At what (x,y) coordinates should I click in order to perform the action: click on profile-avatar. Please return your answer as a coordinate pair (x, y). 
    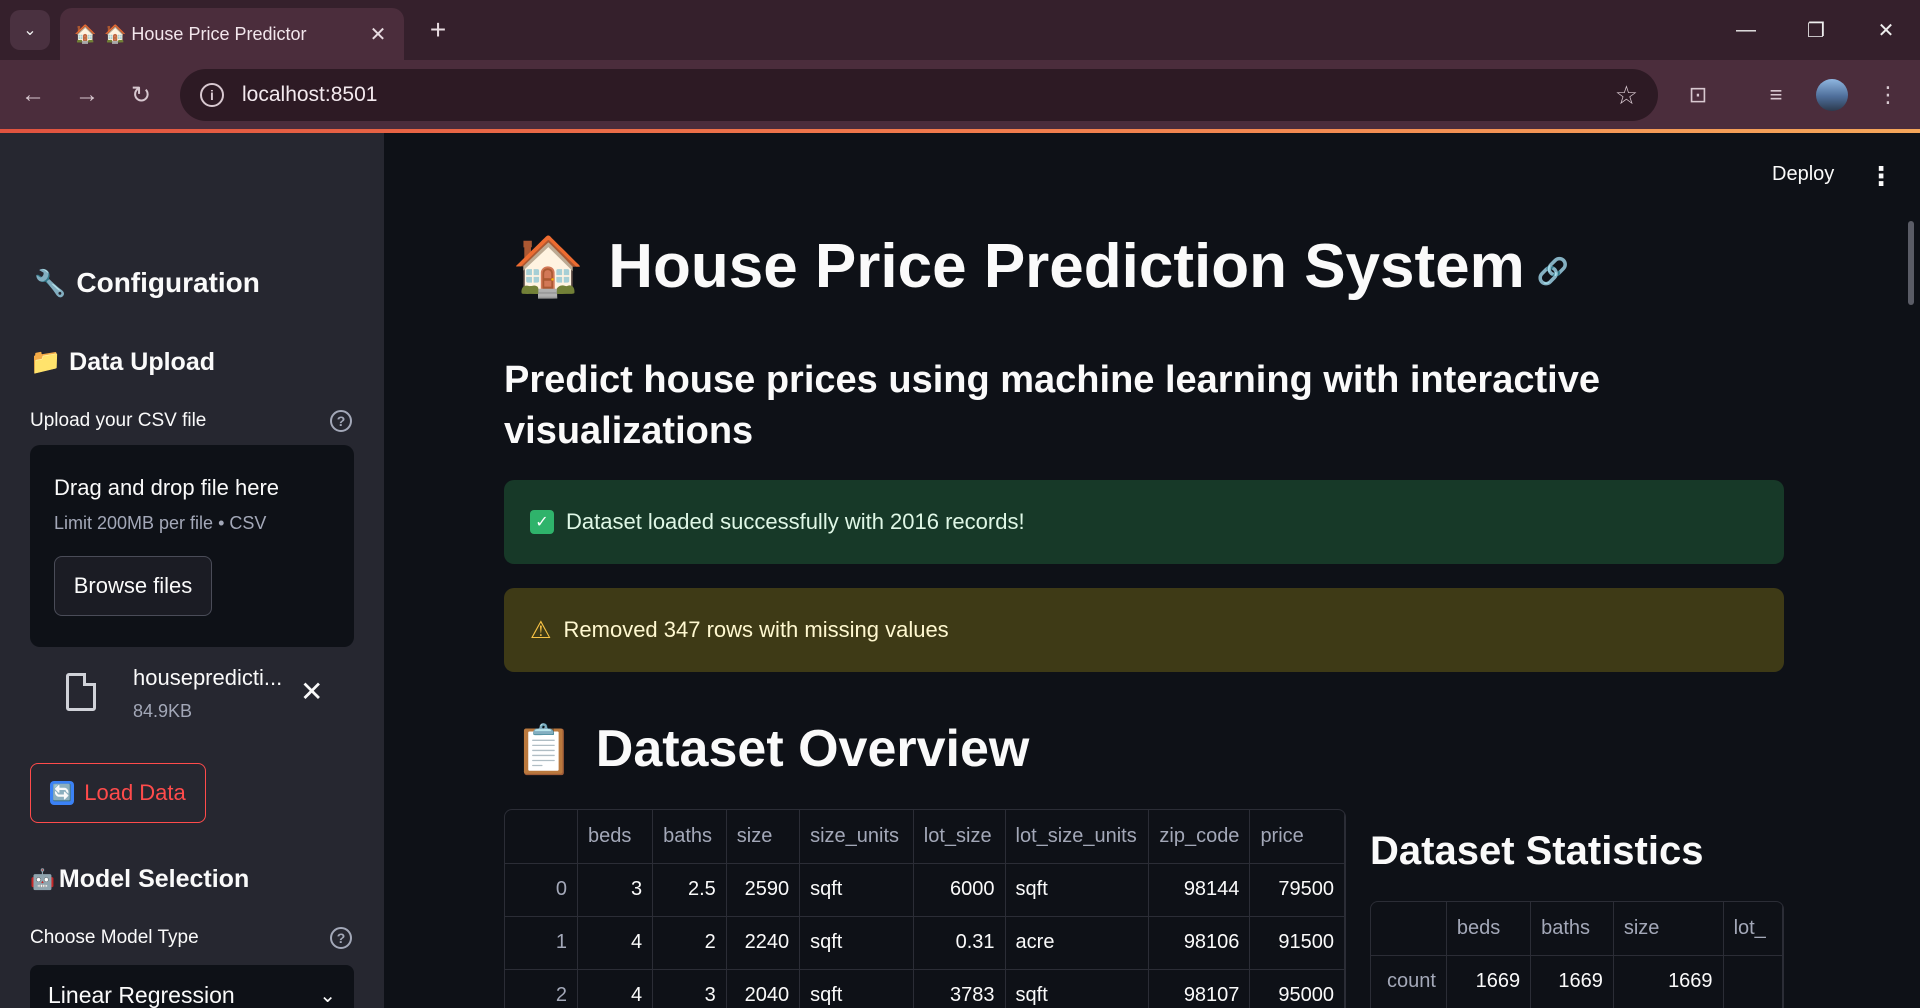
    Looking at the image, I should click on (1832, 95).